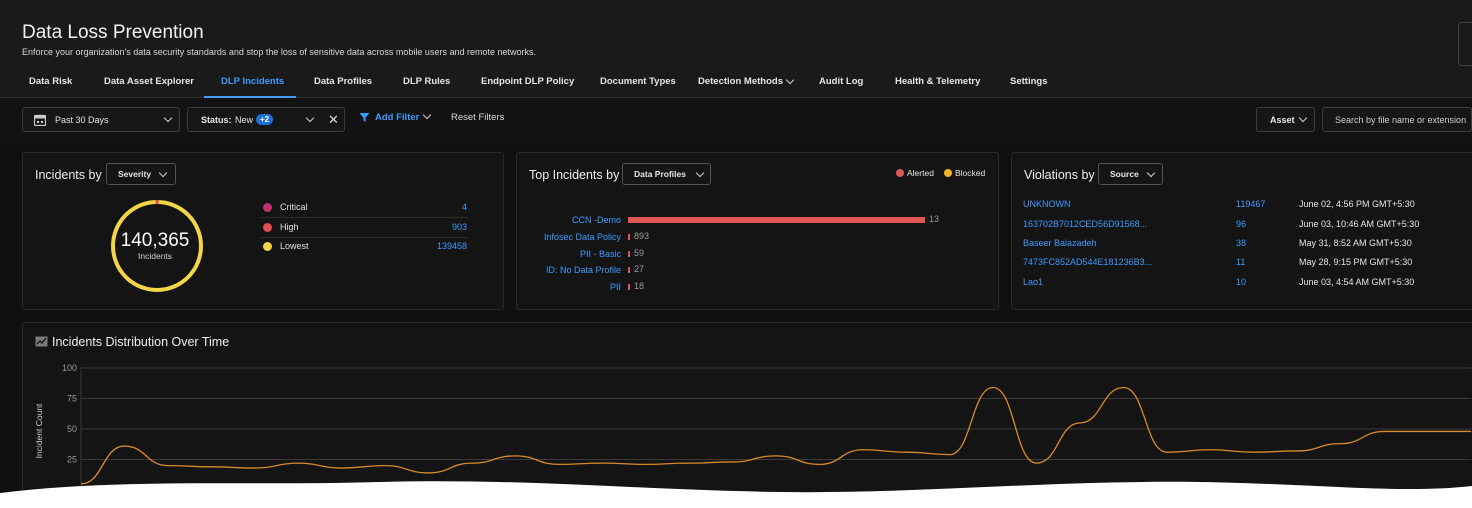  What do you see at coordinates (1377, 501) in the screenshot?
I see `x-tick-label: Jun 01` at bounding box center [1377, 501].